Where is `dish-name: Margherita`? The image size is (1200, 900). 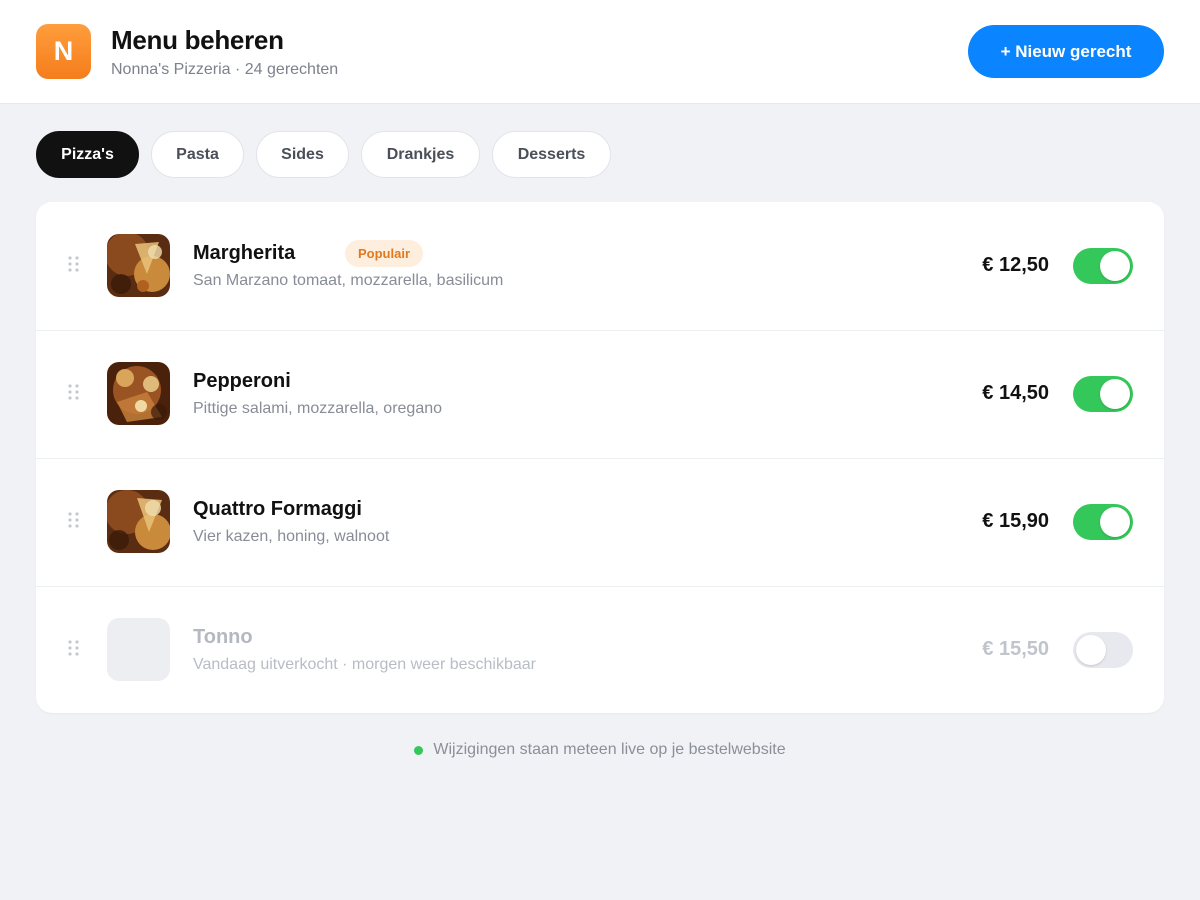
dish-name: Margherita is located at coordinates (244, 253).